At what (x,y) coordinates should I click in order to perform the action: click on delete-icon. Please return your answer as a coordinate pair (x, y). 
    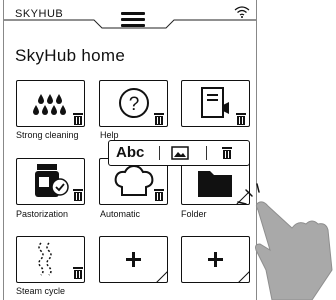
    Looking at the image, I should click on (227, 153).